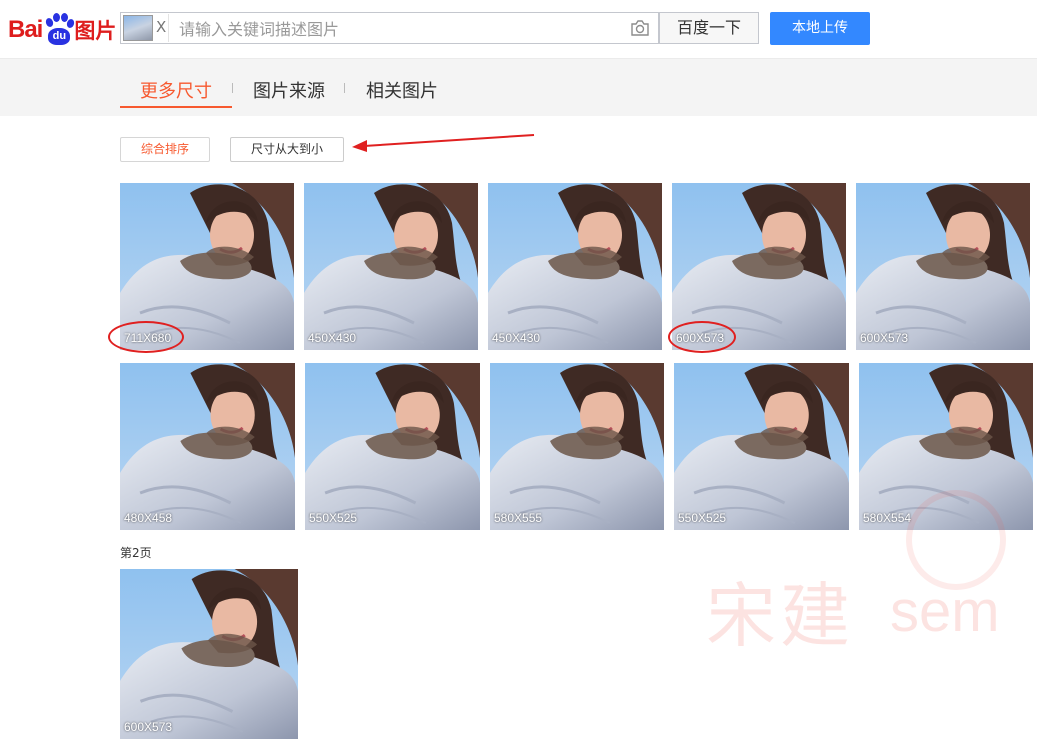  Describe the element at coordinates (289, 90) in the screenshot. I see `tab-image-source: 图片来源` at that location.